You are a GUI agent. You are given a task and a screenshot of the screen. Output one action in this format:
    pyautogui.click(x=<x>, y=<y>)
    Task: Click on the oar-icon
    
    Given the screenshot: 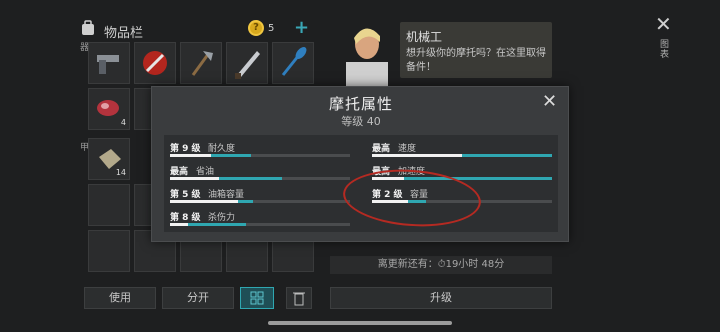 What is the action you would take?
    pyautogui.click(x=294, y=61)
    